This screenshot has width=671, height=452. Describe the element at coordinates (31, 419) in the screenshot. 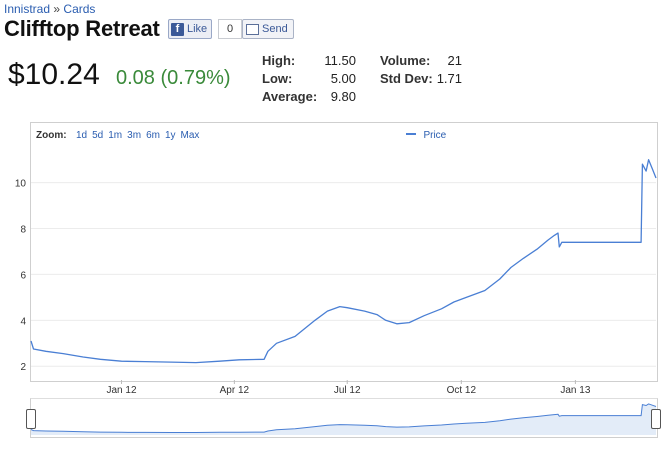

I see `navigator-left-handle` at that location.